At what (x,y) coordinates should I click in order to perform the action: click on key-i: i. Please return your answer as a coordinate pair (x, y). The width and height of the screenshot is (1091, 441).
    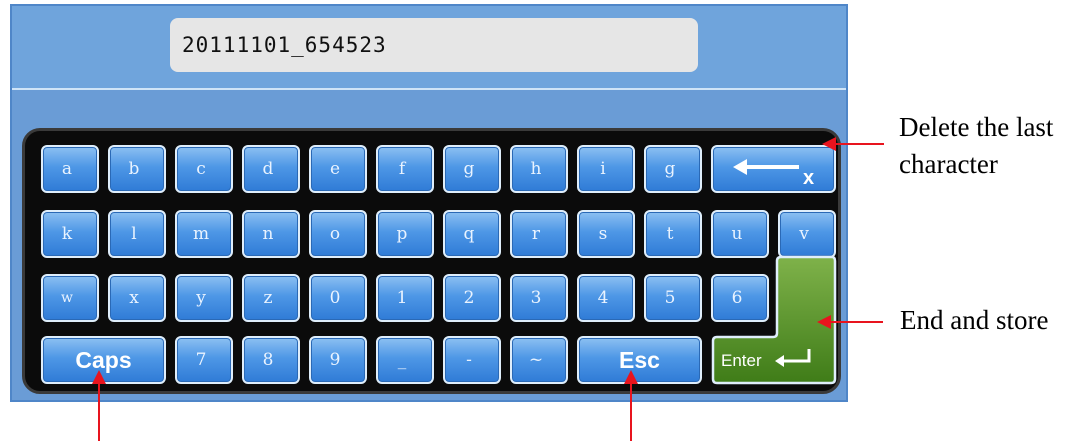
    Looking at the image, I should click on (606, 169).